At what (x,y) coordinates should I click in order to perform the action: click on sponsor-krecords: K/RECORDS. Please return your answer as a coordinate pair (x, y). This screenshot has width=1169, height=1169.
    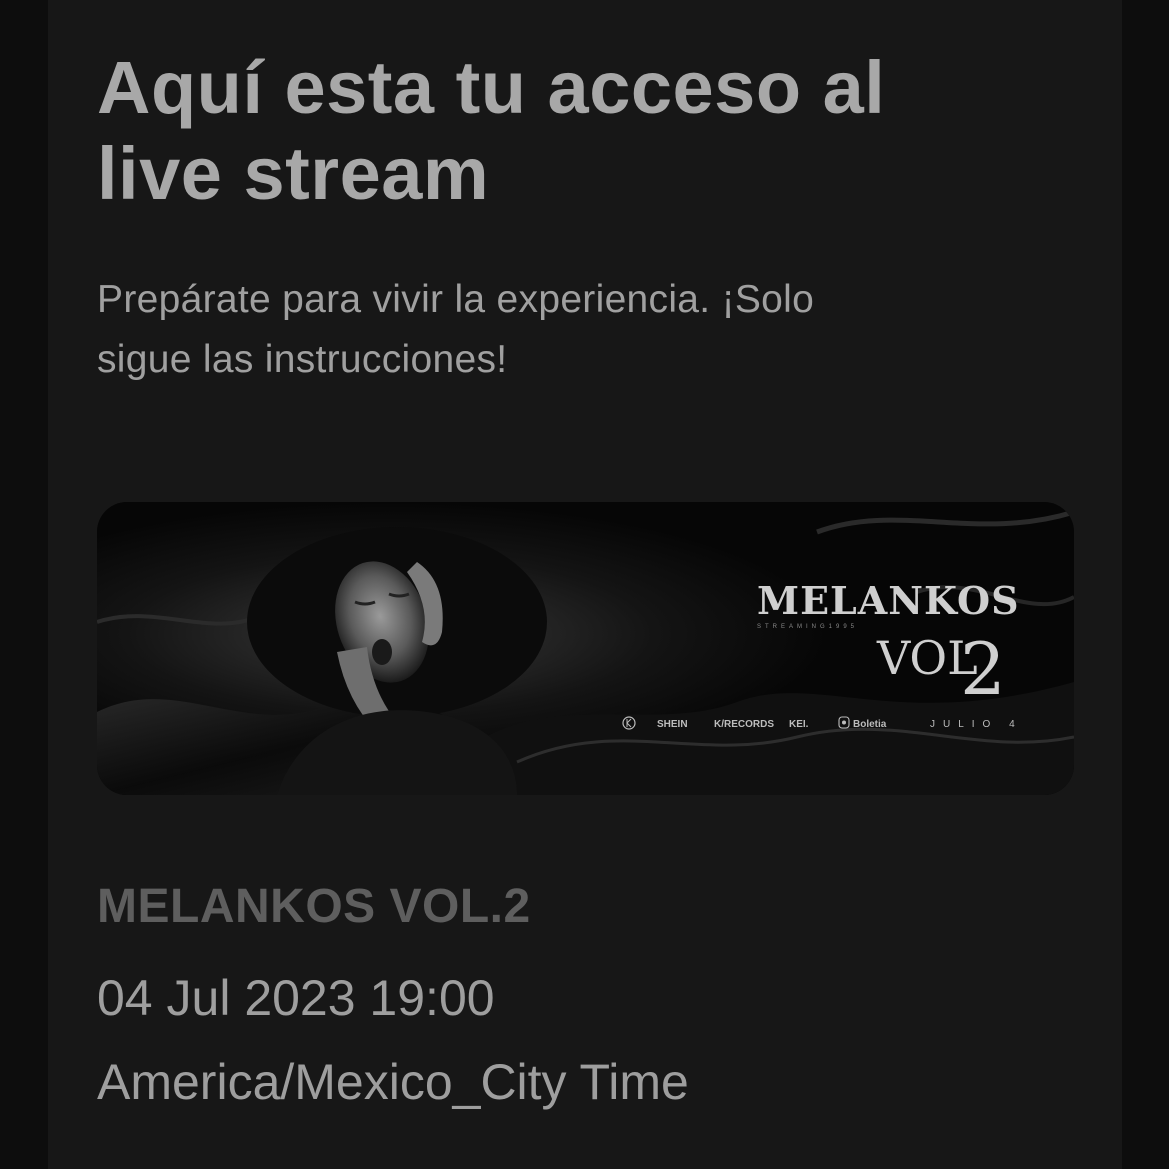
    Looking at the image, I should click on (744, 724).